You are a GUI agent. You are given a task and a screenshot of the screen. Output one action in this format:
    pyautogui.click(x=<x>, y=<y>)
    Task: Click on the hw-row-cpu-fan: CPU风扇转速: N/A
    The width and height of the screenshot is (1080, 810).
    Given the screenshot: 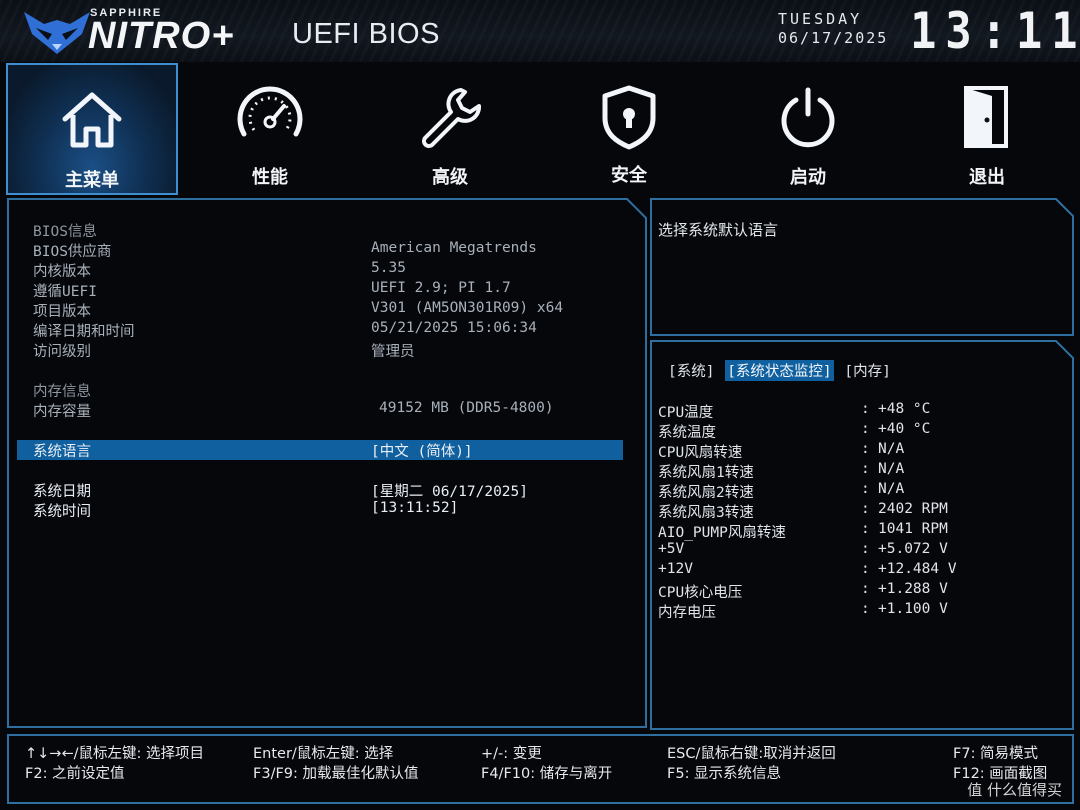 What is the action you would take?
    pyautogui.click(x=781, y=451)
    